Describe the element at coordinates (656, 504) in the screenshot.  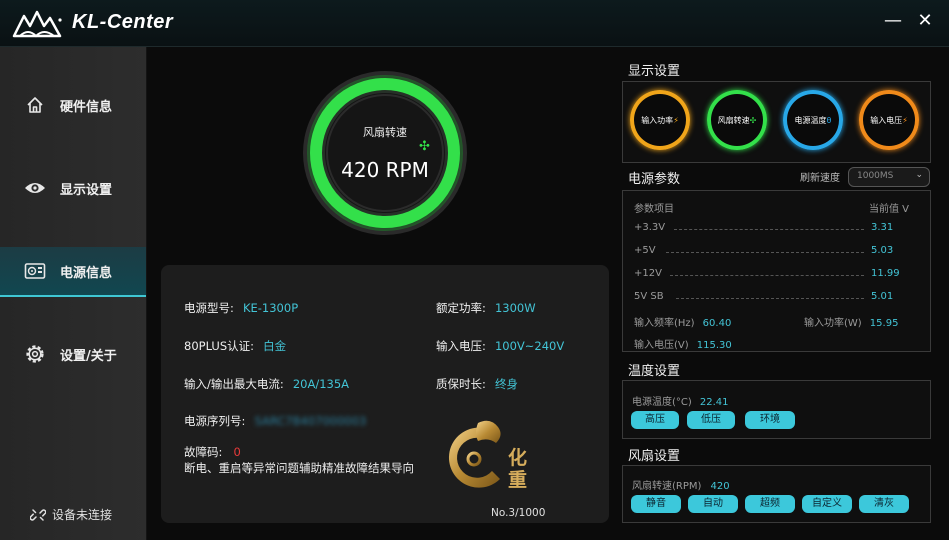
I see `silent-mode-button: 静音` at that location.